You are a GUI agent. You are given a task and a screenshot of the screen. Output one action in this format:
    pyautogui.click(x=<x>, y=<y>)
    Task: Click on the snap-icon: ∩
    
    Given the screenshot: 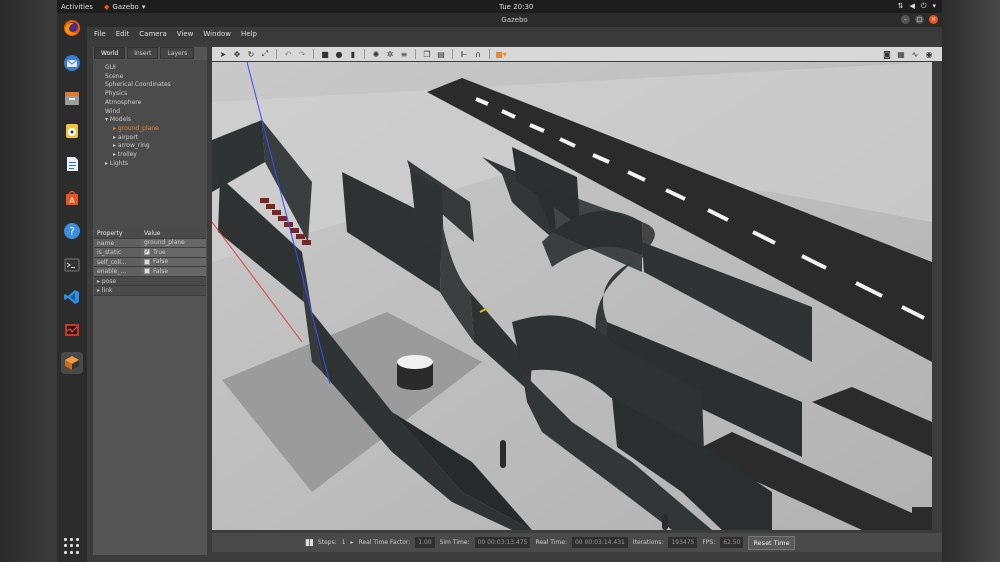 What is the action you would take?
    pyautogui.click(x=478, y=54)
    